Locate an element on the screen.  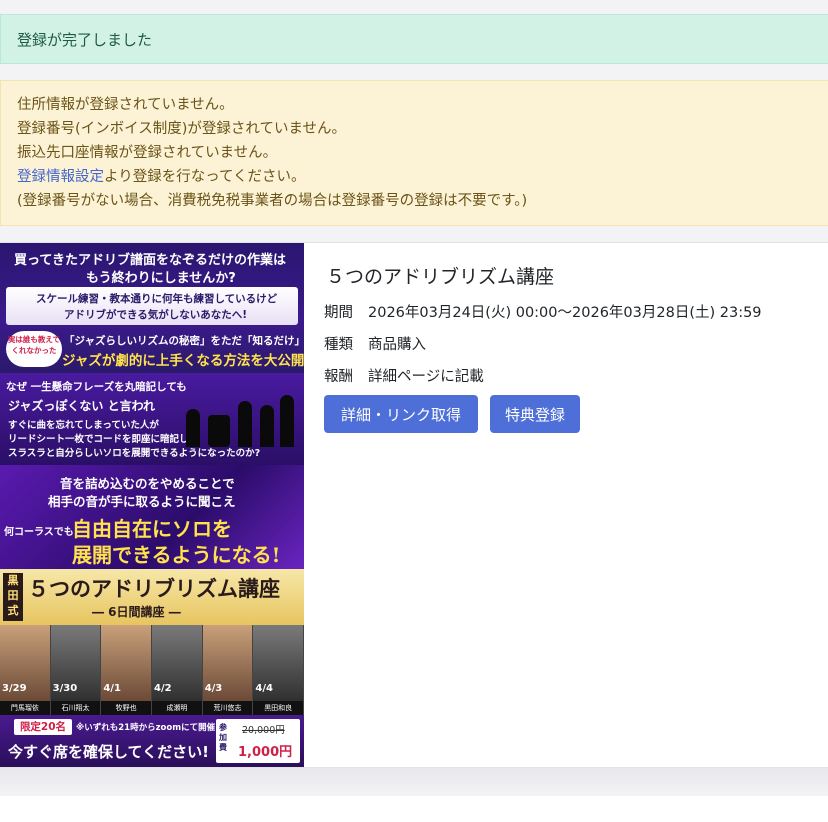
banner-why3: すぐに曲を忘れてしまっていた人が is located at coordinates (83, 425).